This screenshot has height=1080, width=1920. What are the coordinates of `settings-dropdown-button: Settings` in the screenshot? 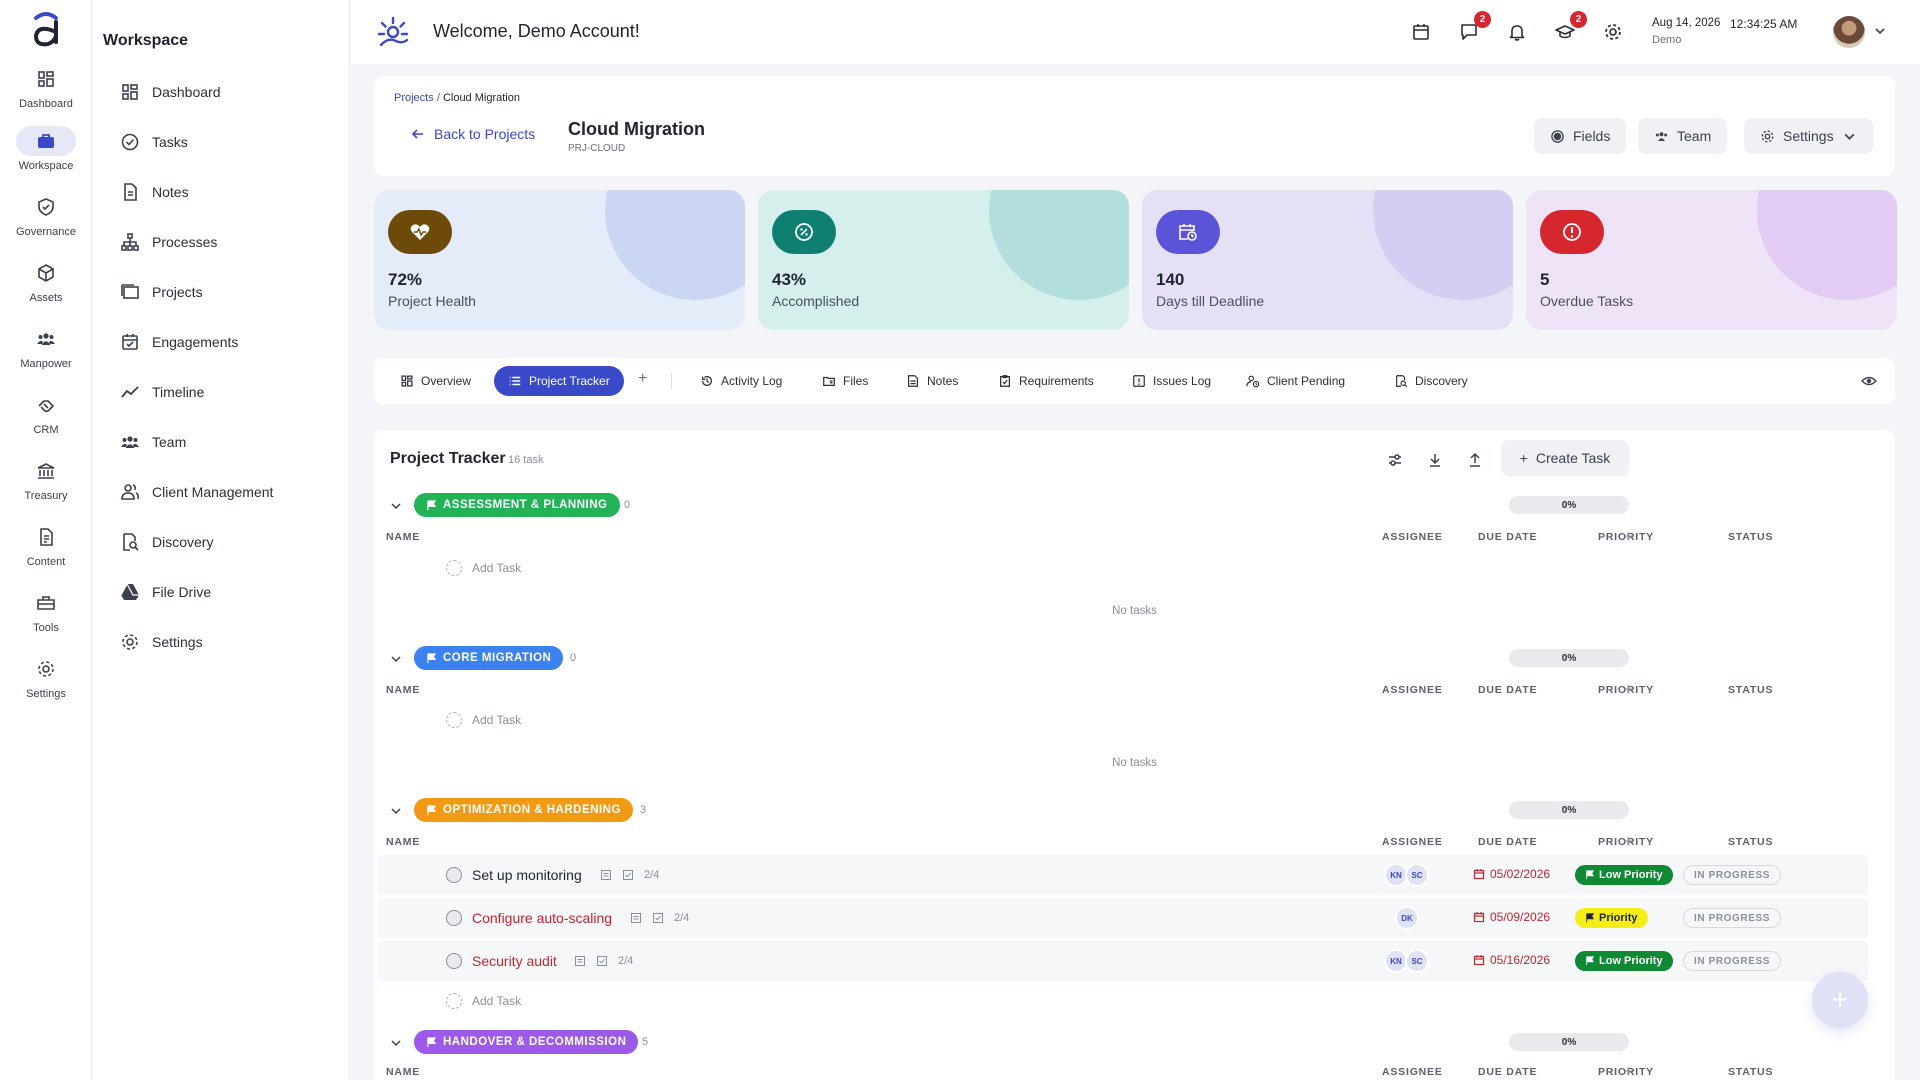 It's located at (1808, 136).